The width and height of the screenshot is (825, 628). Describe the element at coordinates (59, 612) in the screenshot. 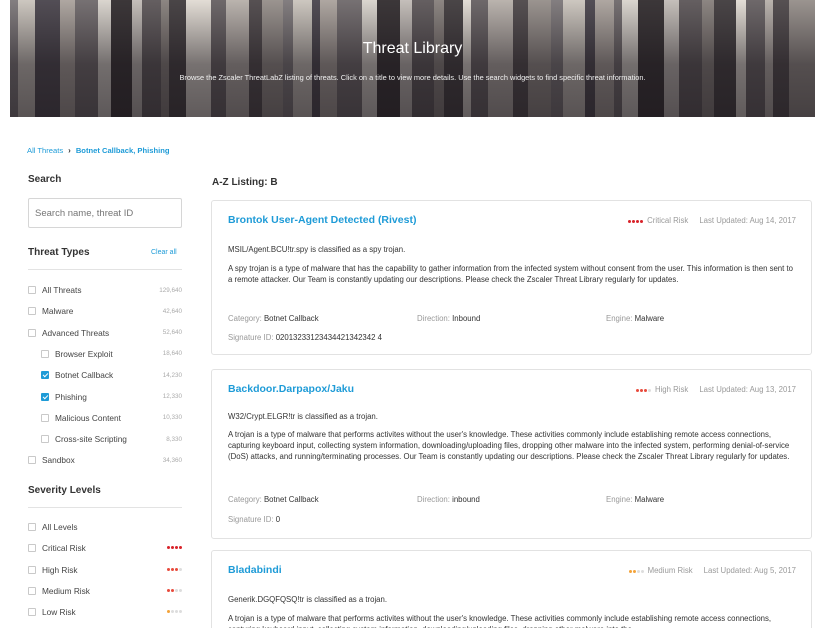

I see `filter-label: Low Risk` at that location.